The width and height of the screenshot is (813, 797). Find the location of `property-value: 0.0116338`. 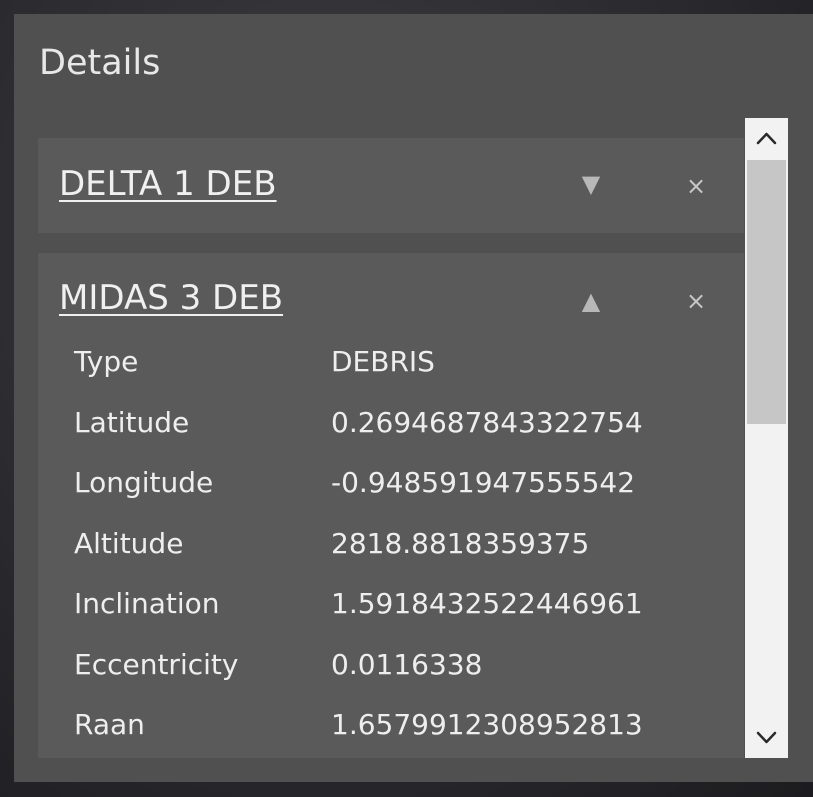

property-value: 0.0116338 is located at coordinates (407, 664).